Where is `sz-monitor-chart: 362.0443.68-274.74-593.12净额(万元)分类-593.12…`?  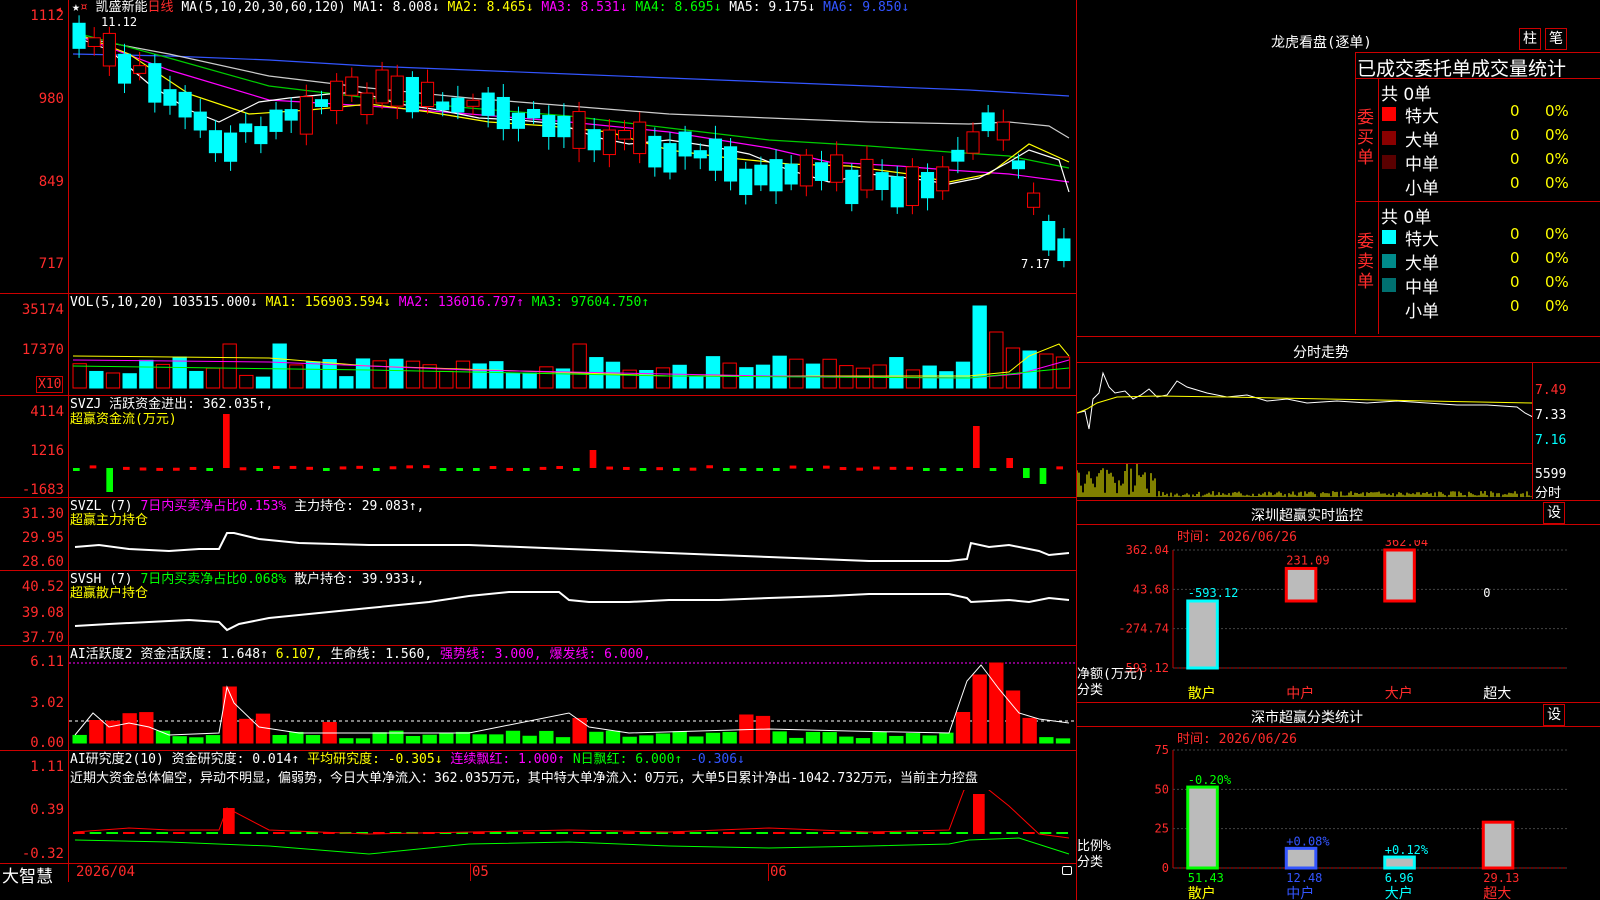
sz-monitor-chart: 362.0443.68-274.74-593.12净额(万元)分类-593.12… is located at coordinates (1338, 620).